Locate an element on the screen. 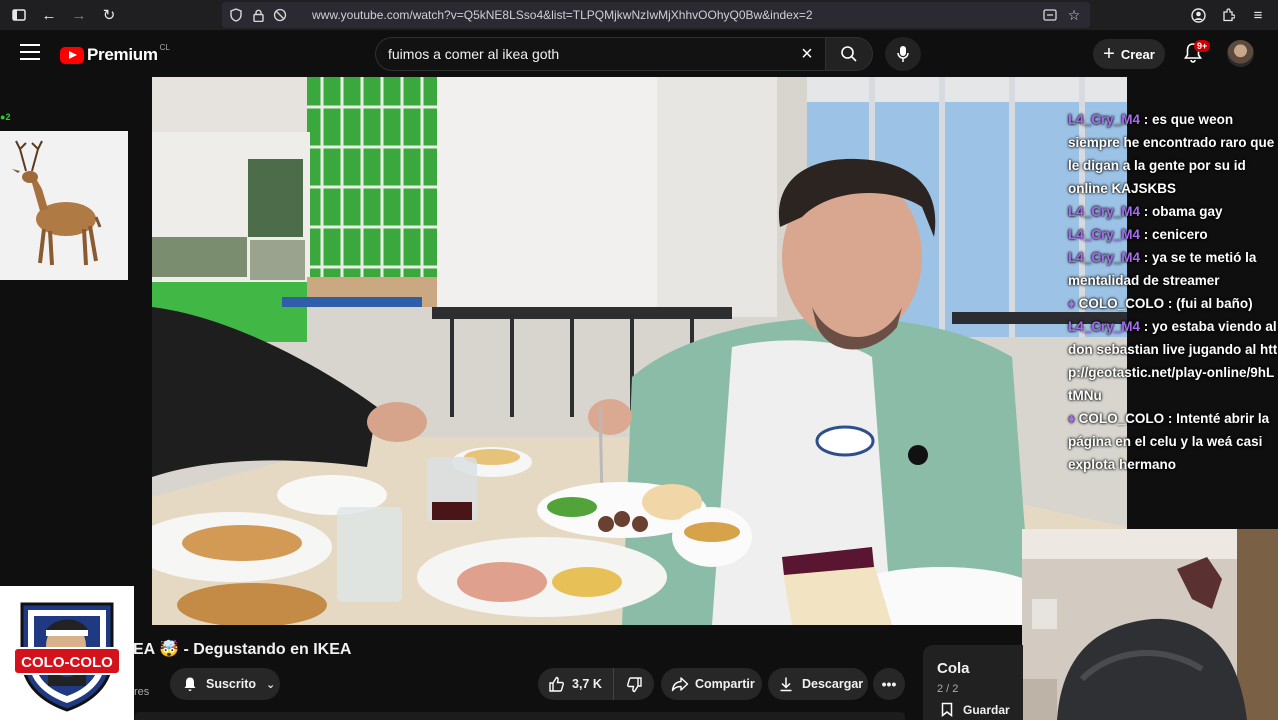 The width and height of the screenshot is (1278, 720). save-playlist-button: Guardar is located at coordinates (975, 709).